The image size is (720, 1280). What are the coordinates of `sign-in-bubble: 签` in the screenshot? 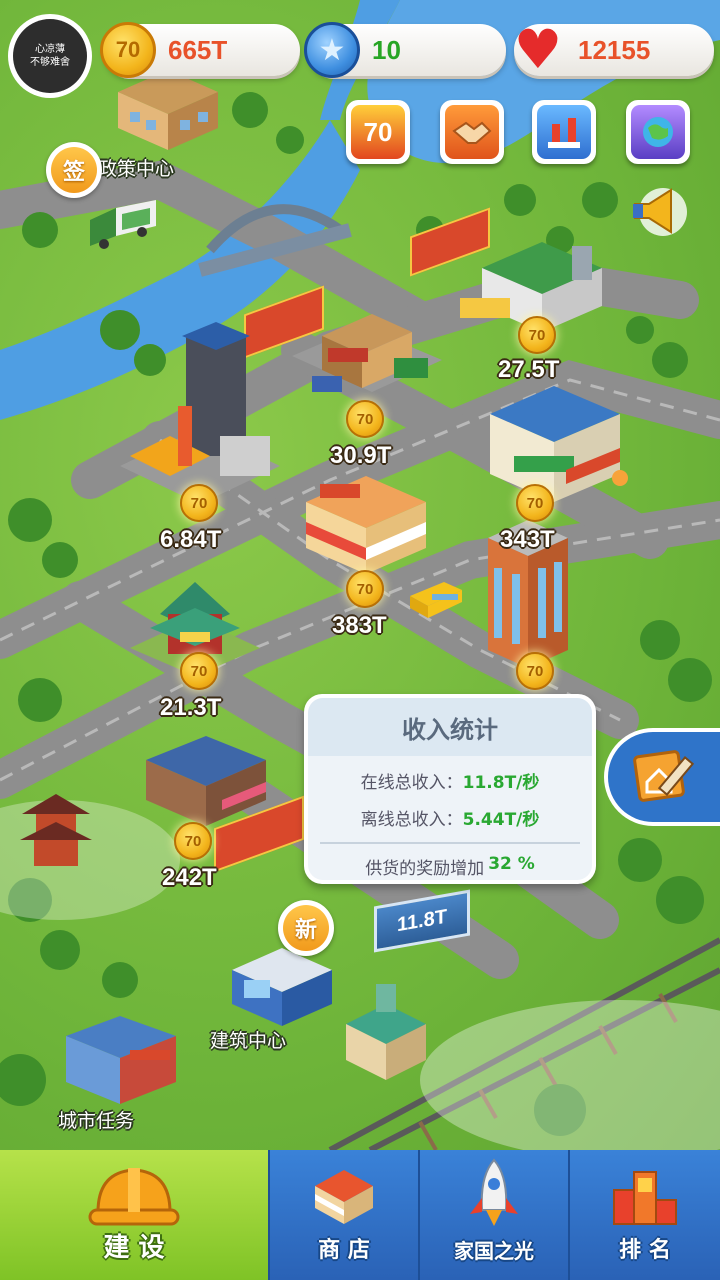 It's located at (74, 170).